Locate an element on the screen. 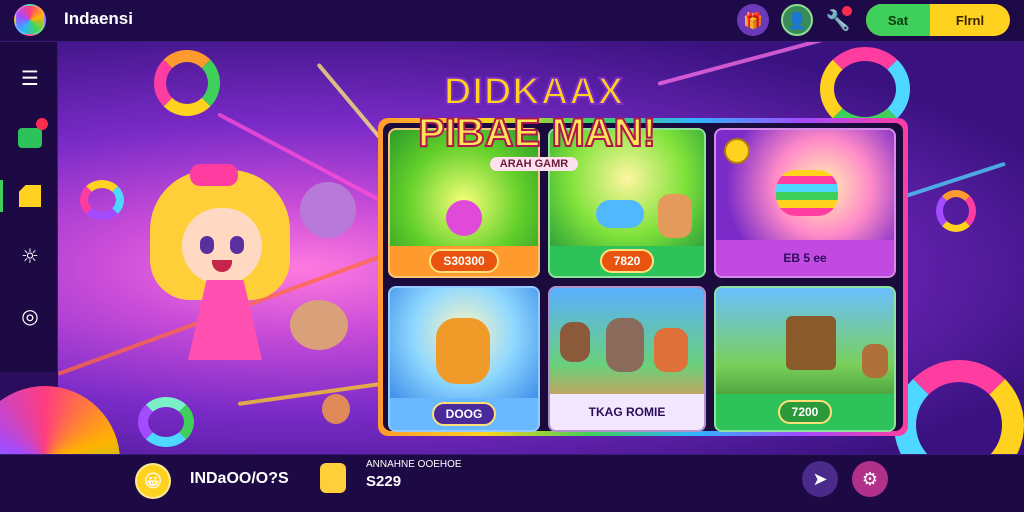 The height and width of the screenshot is (512, 1024). card-label: S30300 is located at coordinates (464, 261).